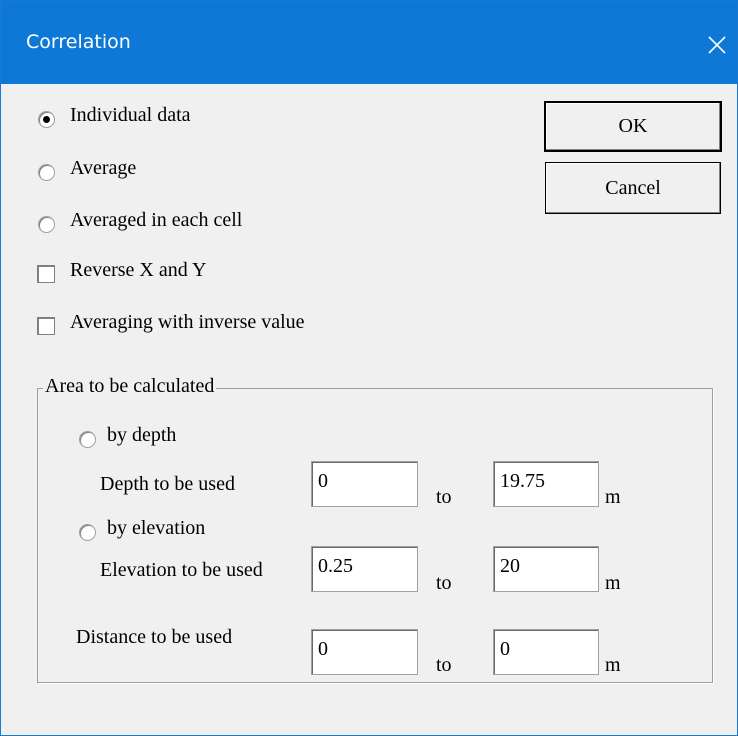  Describe the element at coordinates (142, 435) in the screenshot. I see `label-by-depth: by depth` at that location.